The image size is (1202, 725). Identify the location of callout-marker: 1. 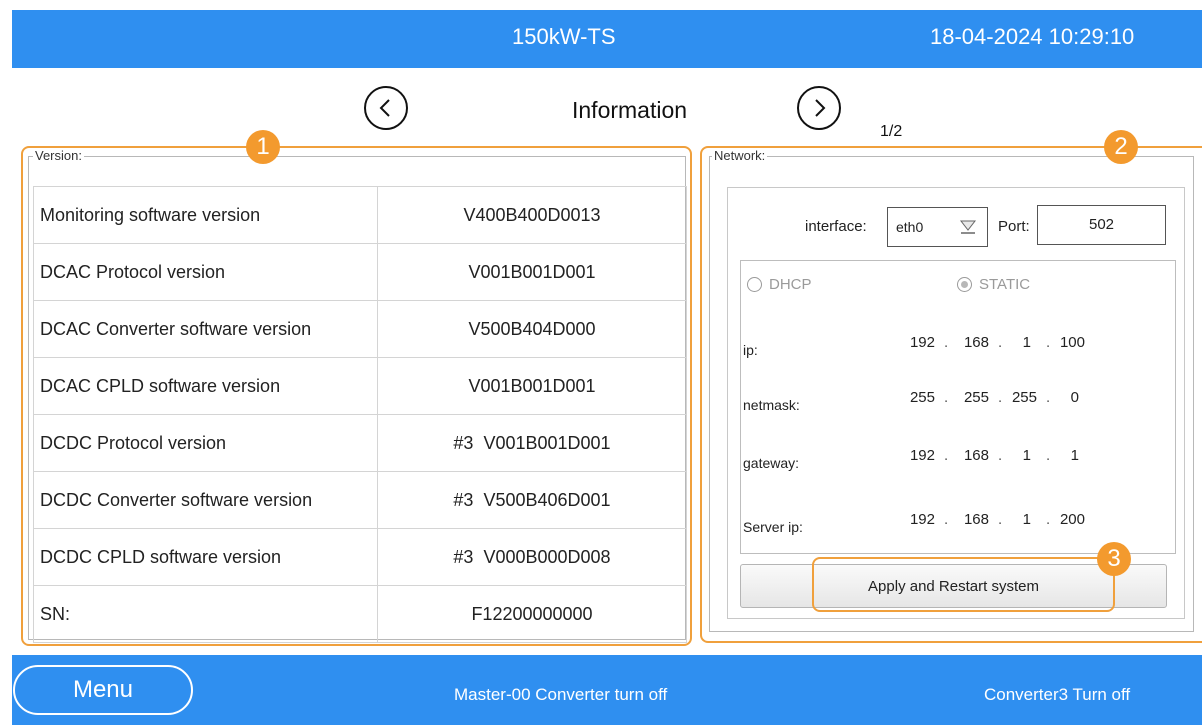
(263, 147).